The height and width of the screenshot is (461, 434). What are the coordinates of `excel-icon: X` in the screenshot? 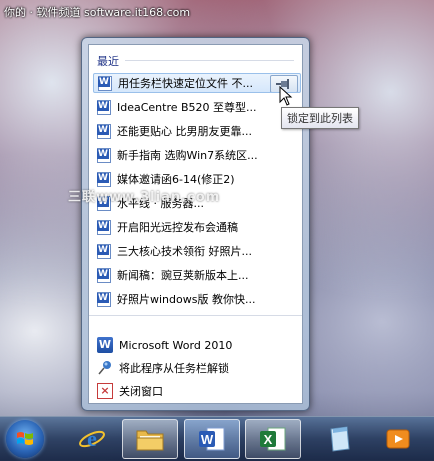 It's located at (273, 439).